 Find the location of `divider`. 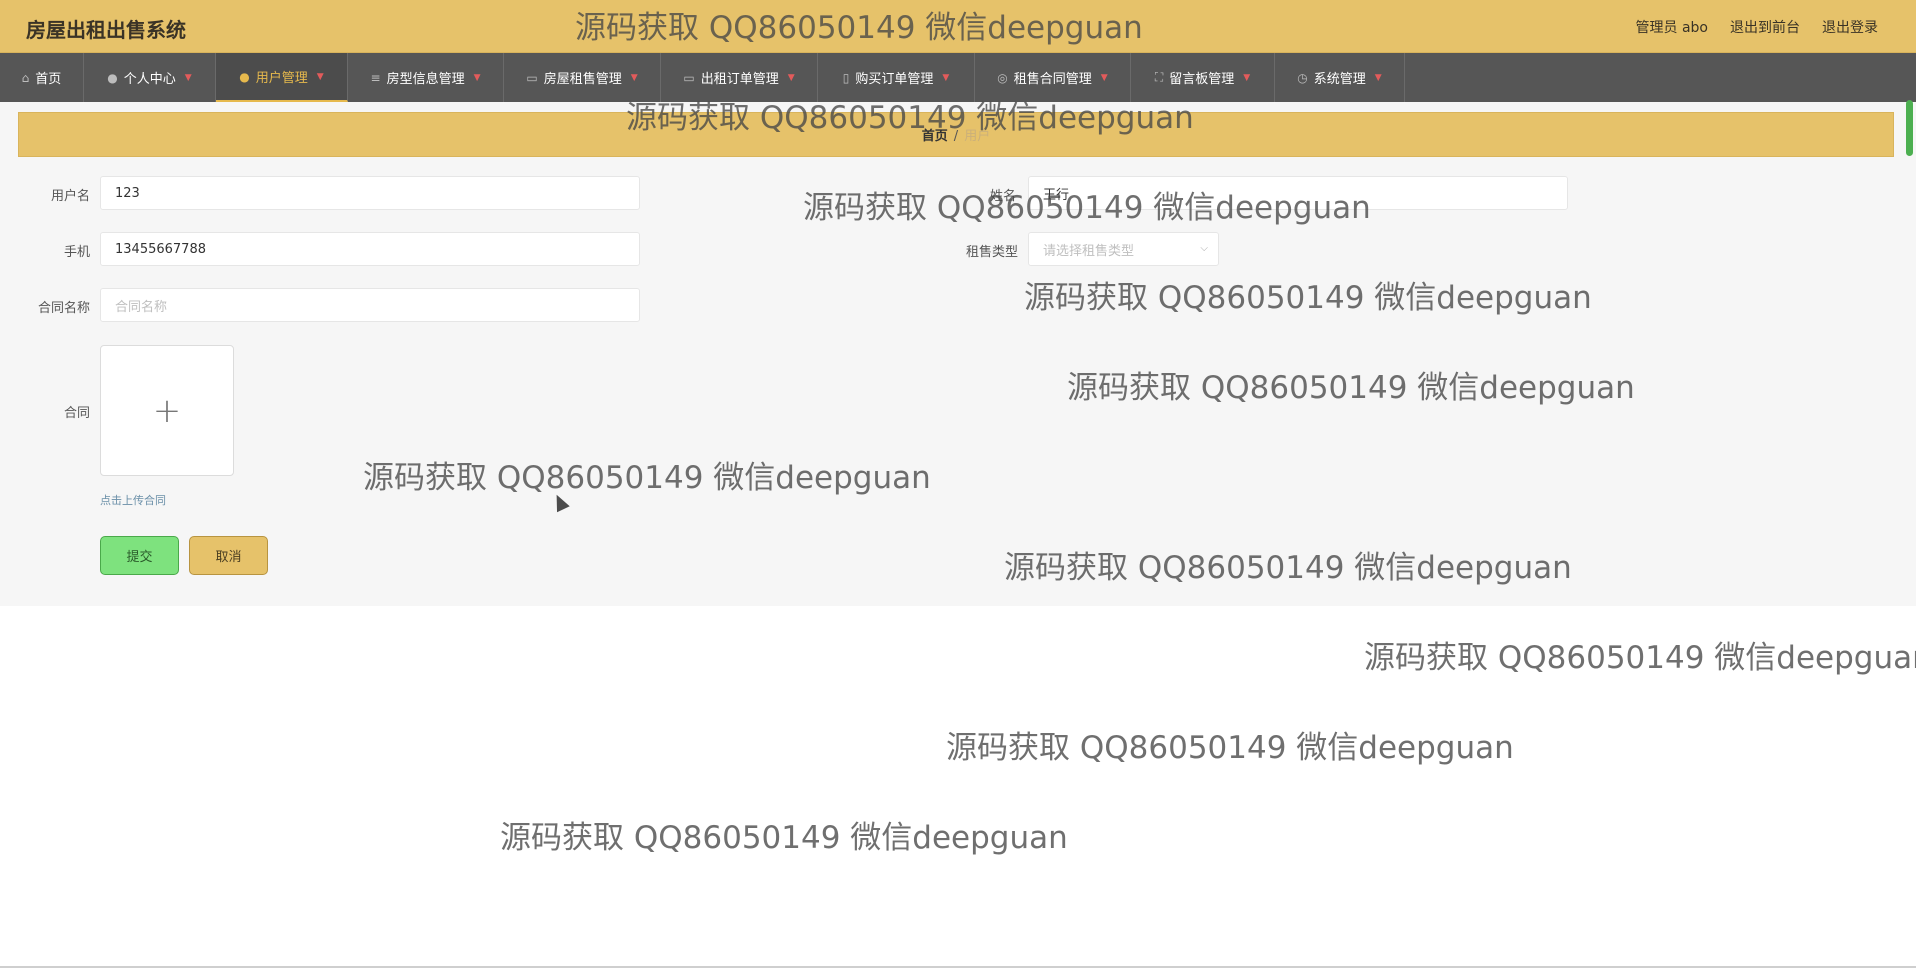

divider is located at coordinates (958, 967).